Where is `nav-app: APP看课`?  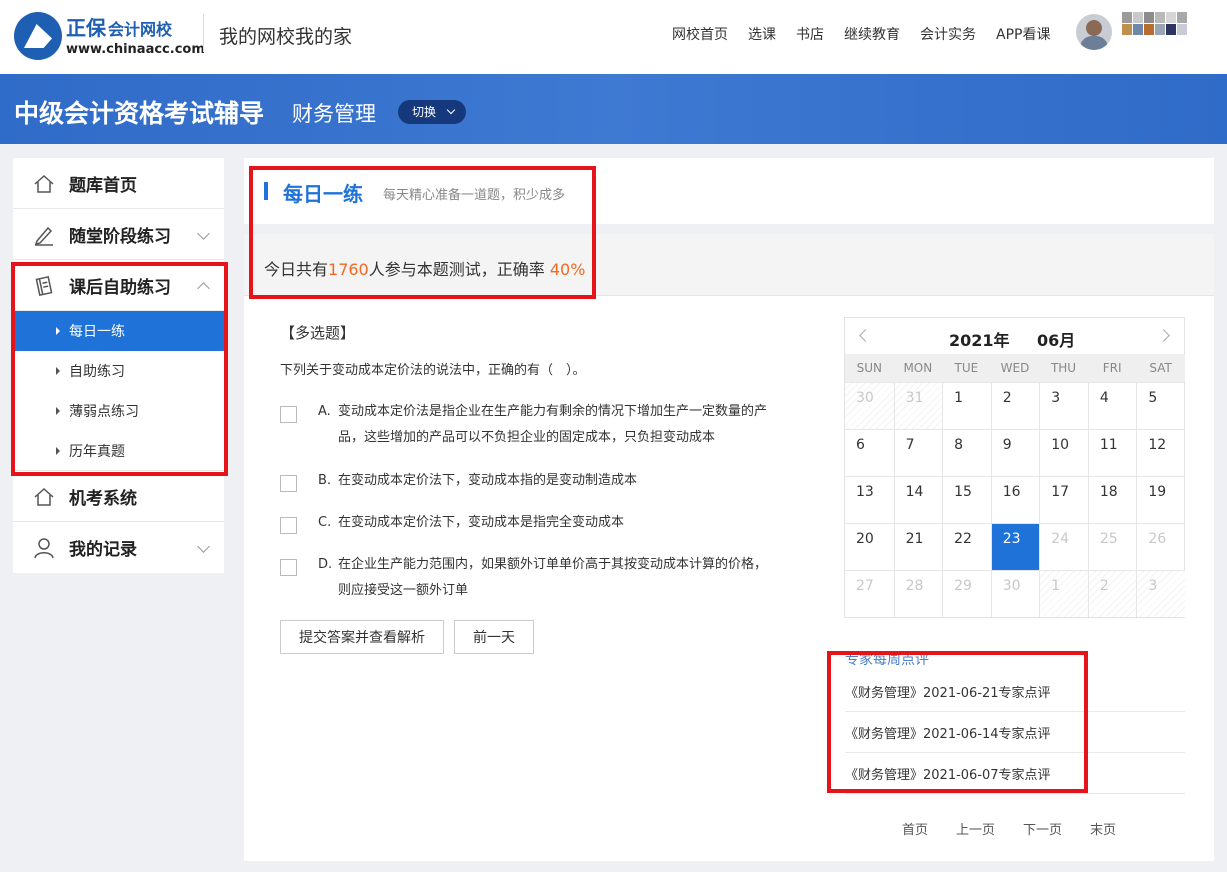 nav-app: APP看课 is located at coordinates (1023, 34).